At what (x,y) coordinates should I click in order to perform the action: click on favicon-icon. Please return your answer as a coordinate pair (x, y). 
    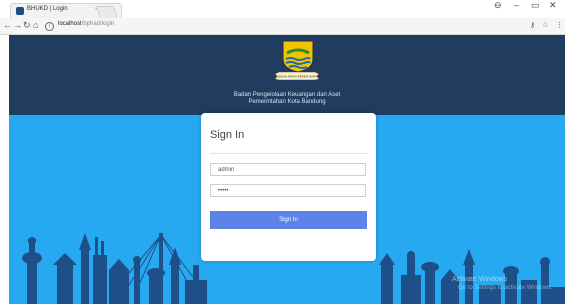
    Looking at the image, I should click on (20, 11).